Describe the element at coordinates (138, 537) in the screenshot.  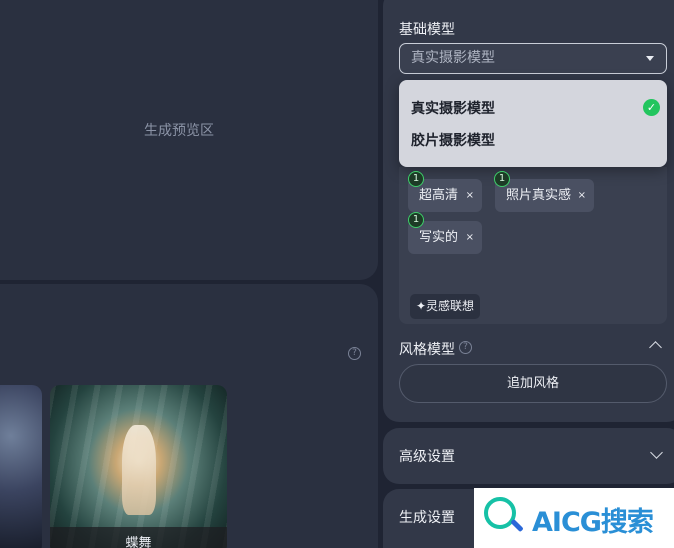
I see `thumbnail-caption: 蝶舞` at that location.